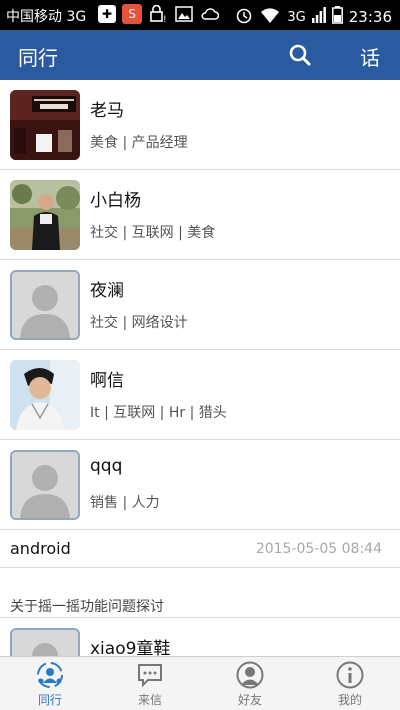 This screenshot has width=400, height=710. I want to click on contact-tags: 社交 | 网络设计, so click(139, 323).